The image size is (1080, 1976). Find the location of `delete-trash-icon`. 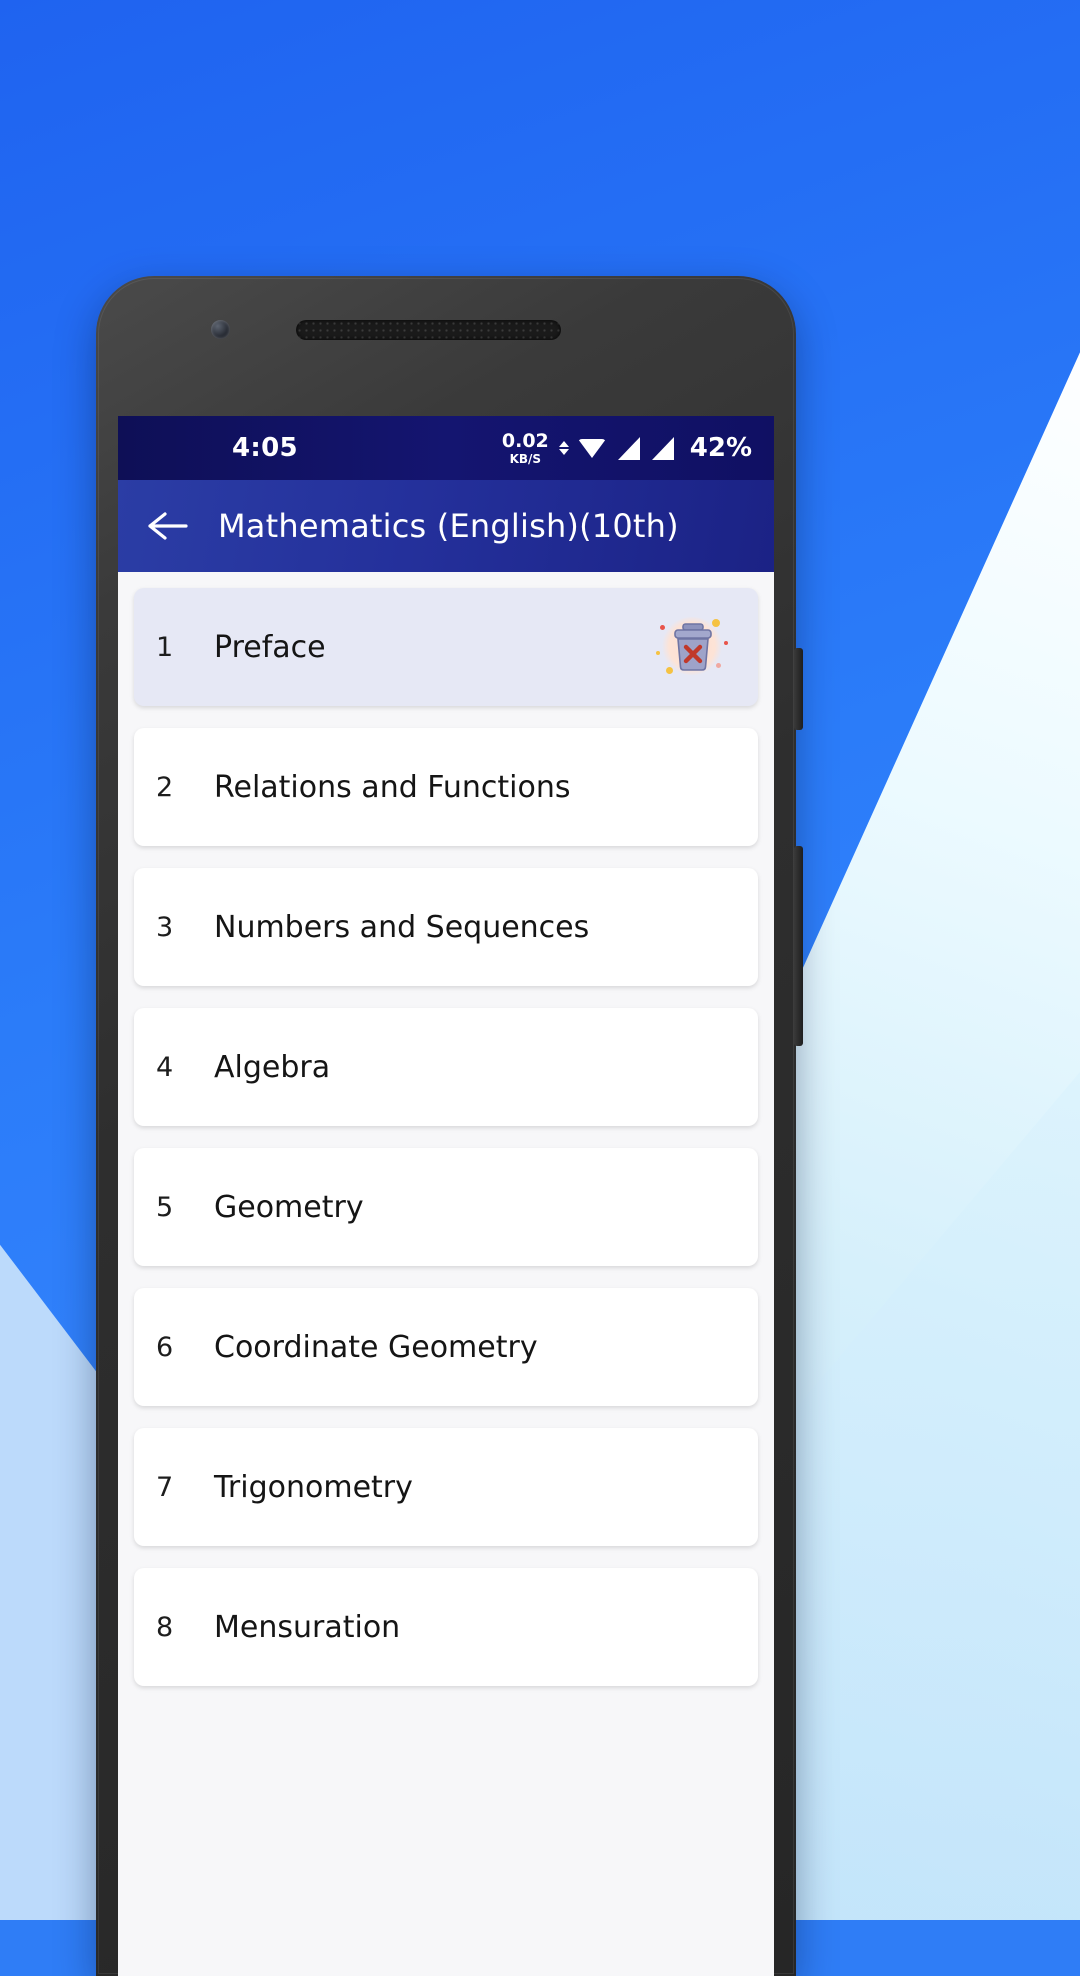

delete-trash-icon is located at coordinates (693, 647).